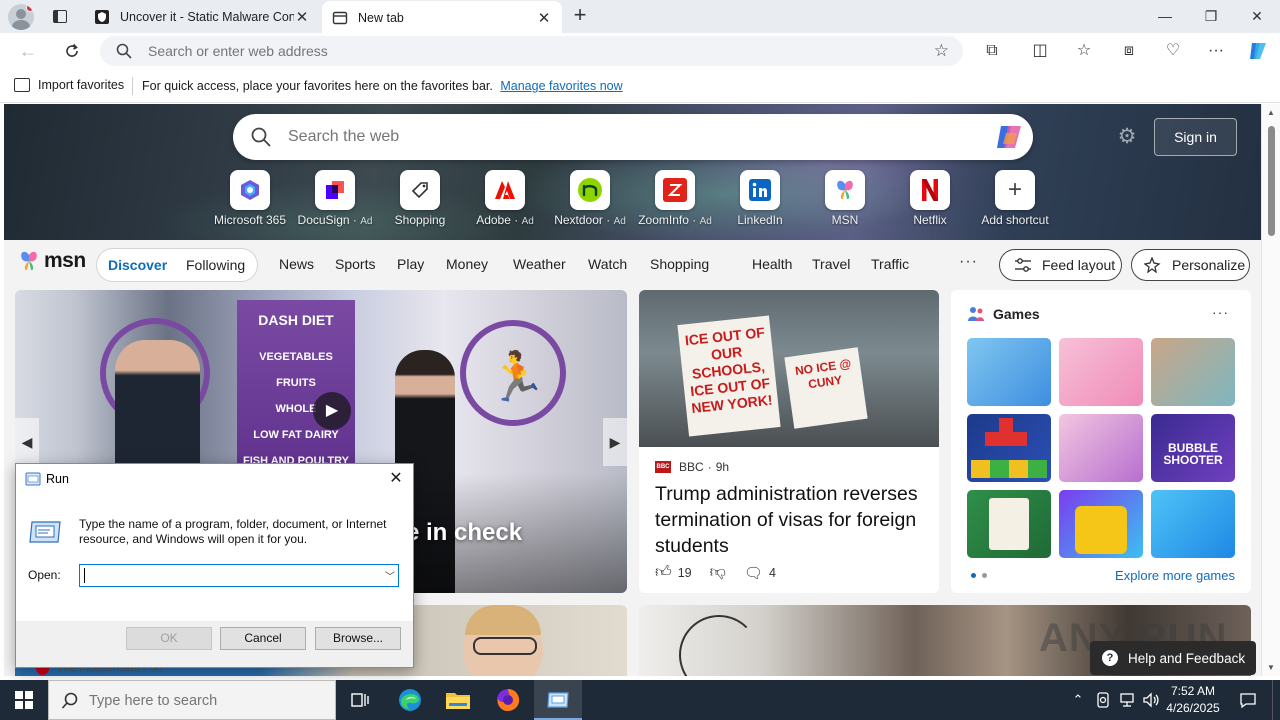 This screenshot has height=720, width=1280. What do you see at coordinates (420, 198) in the screenshot?
I see `shortcut-shopping: Shopping` at bounding box center [420, 198].